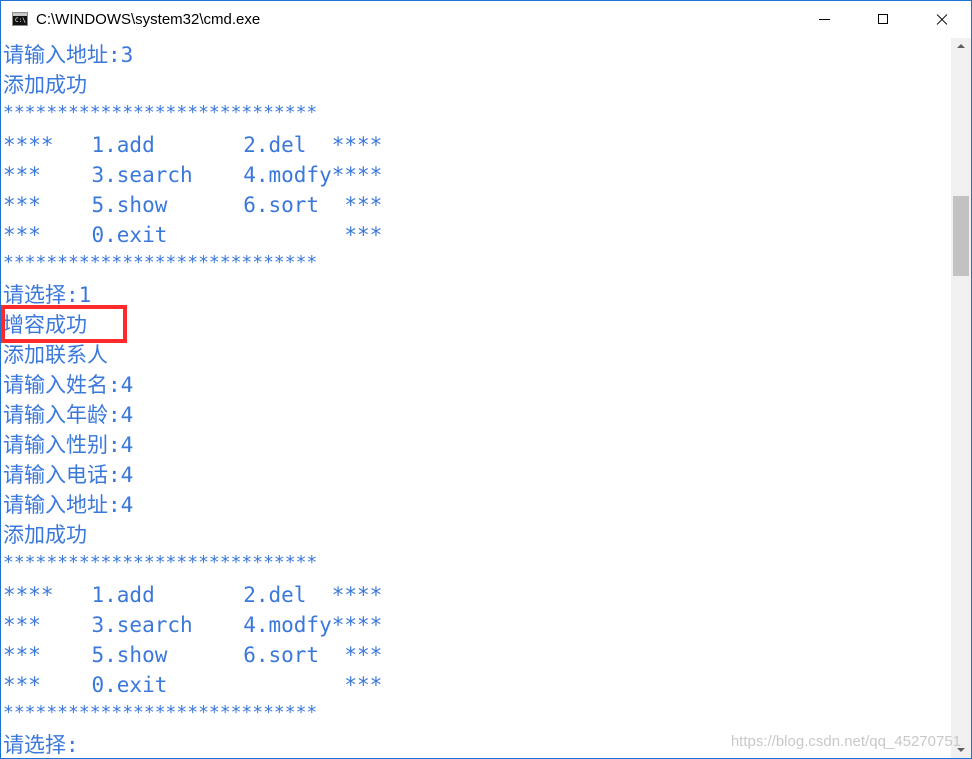 This screenshot has width=972, height=759. I want to click on scrollbar-thumb, so click(961, 236).